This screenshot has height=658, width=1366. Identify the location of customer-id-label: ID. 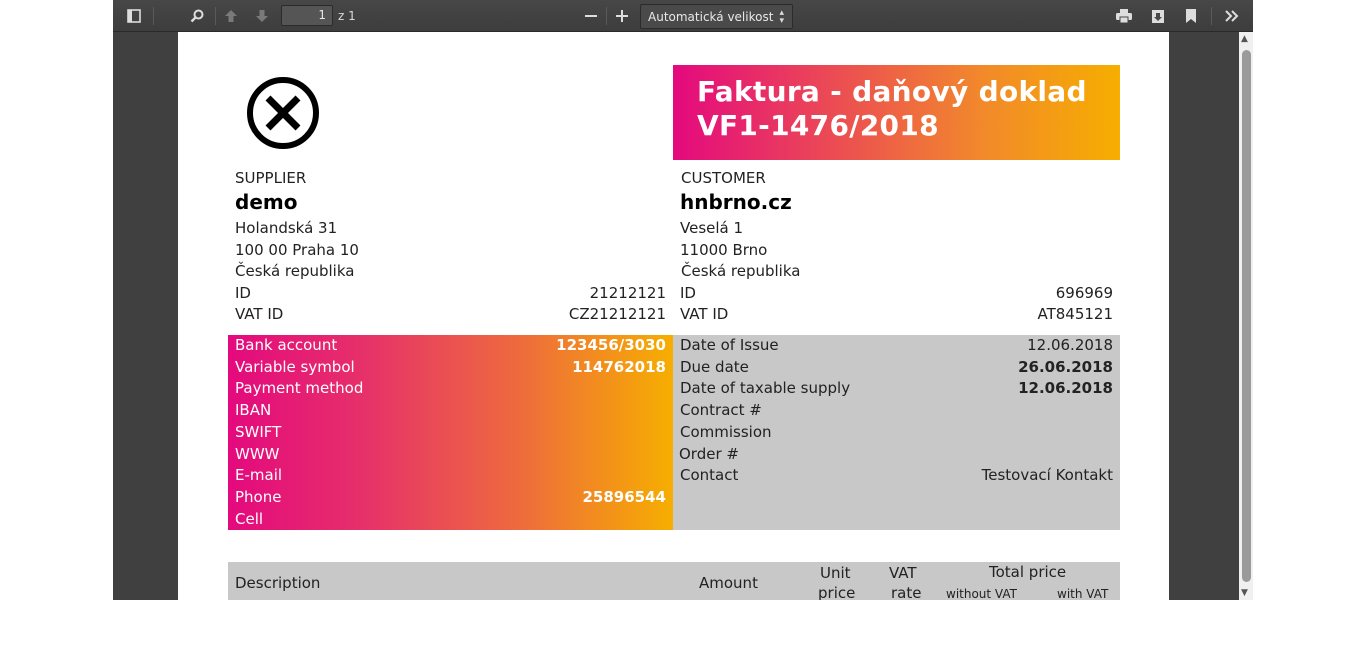
(688, 293).